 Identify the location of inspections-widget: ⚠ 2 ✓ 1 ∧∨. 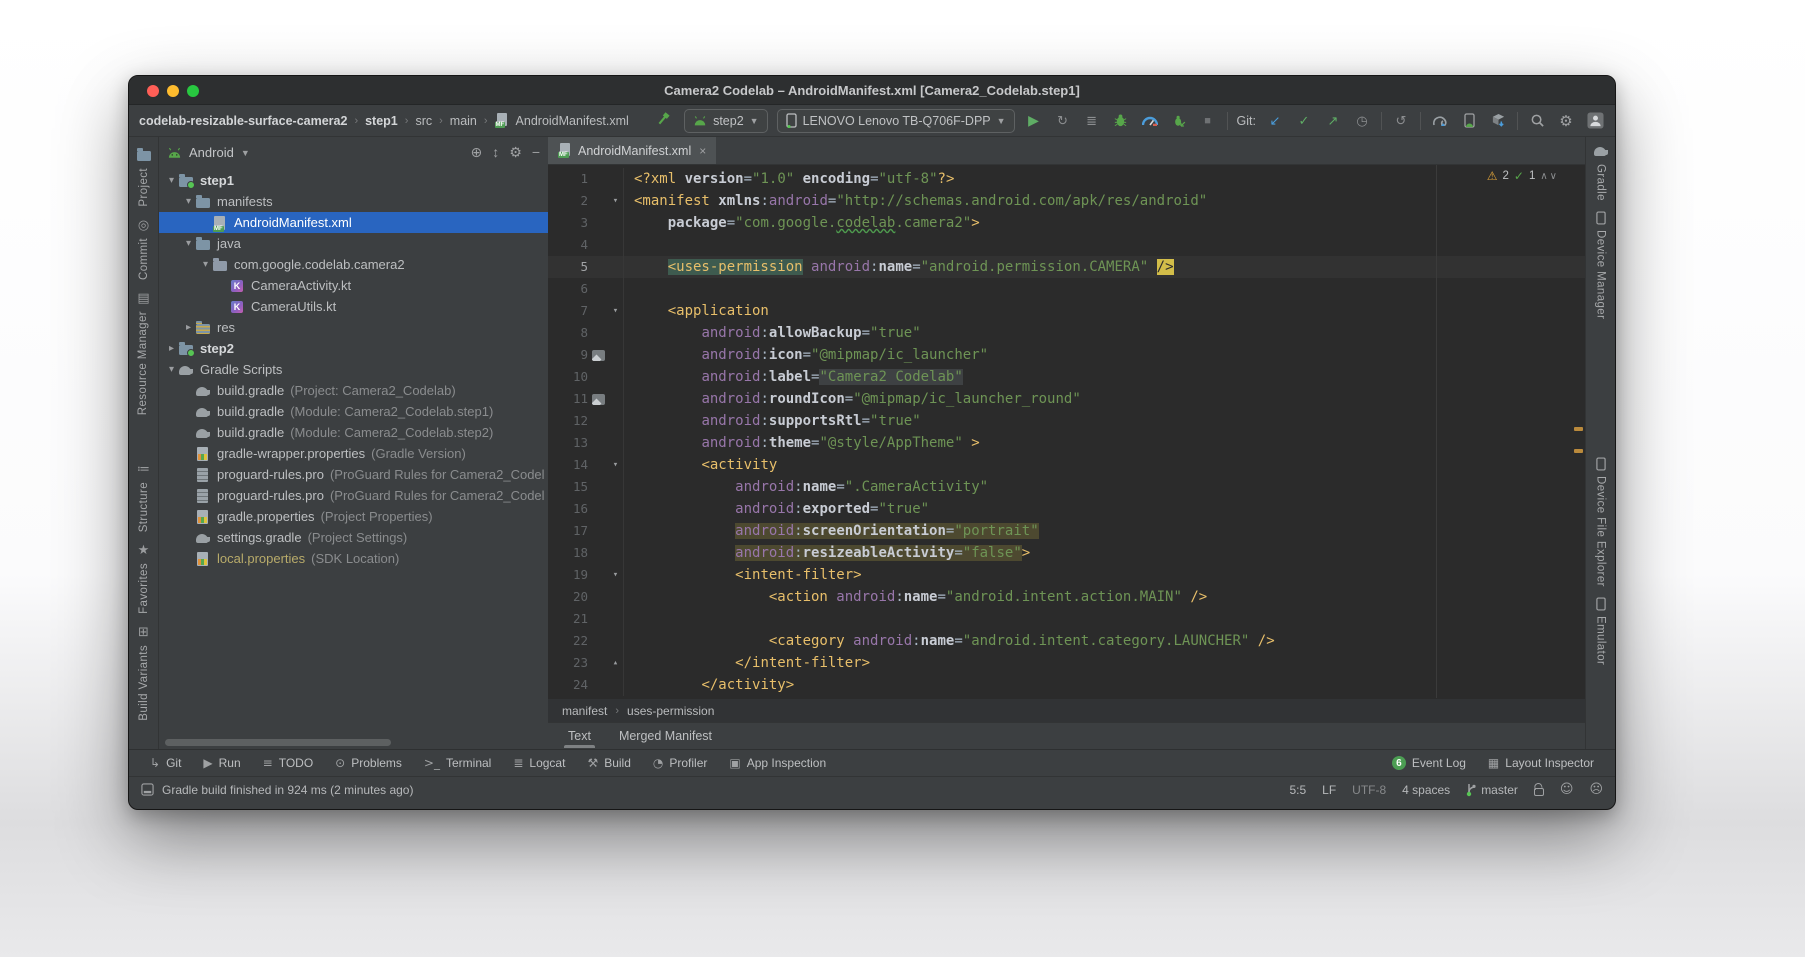
(1523, 176).